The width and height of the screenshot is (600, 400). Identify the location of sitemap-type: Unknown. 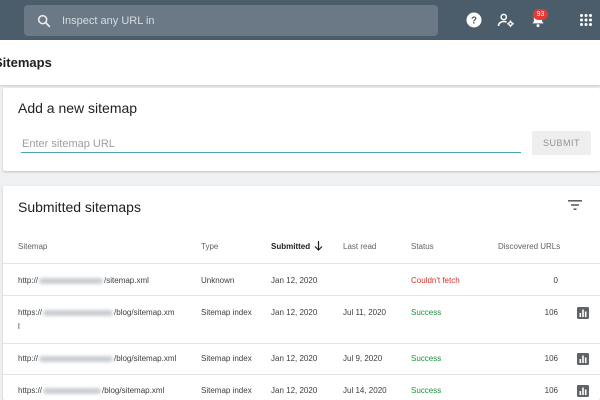
(218, 280).